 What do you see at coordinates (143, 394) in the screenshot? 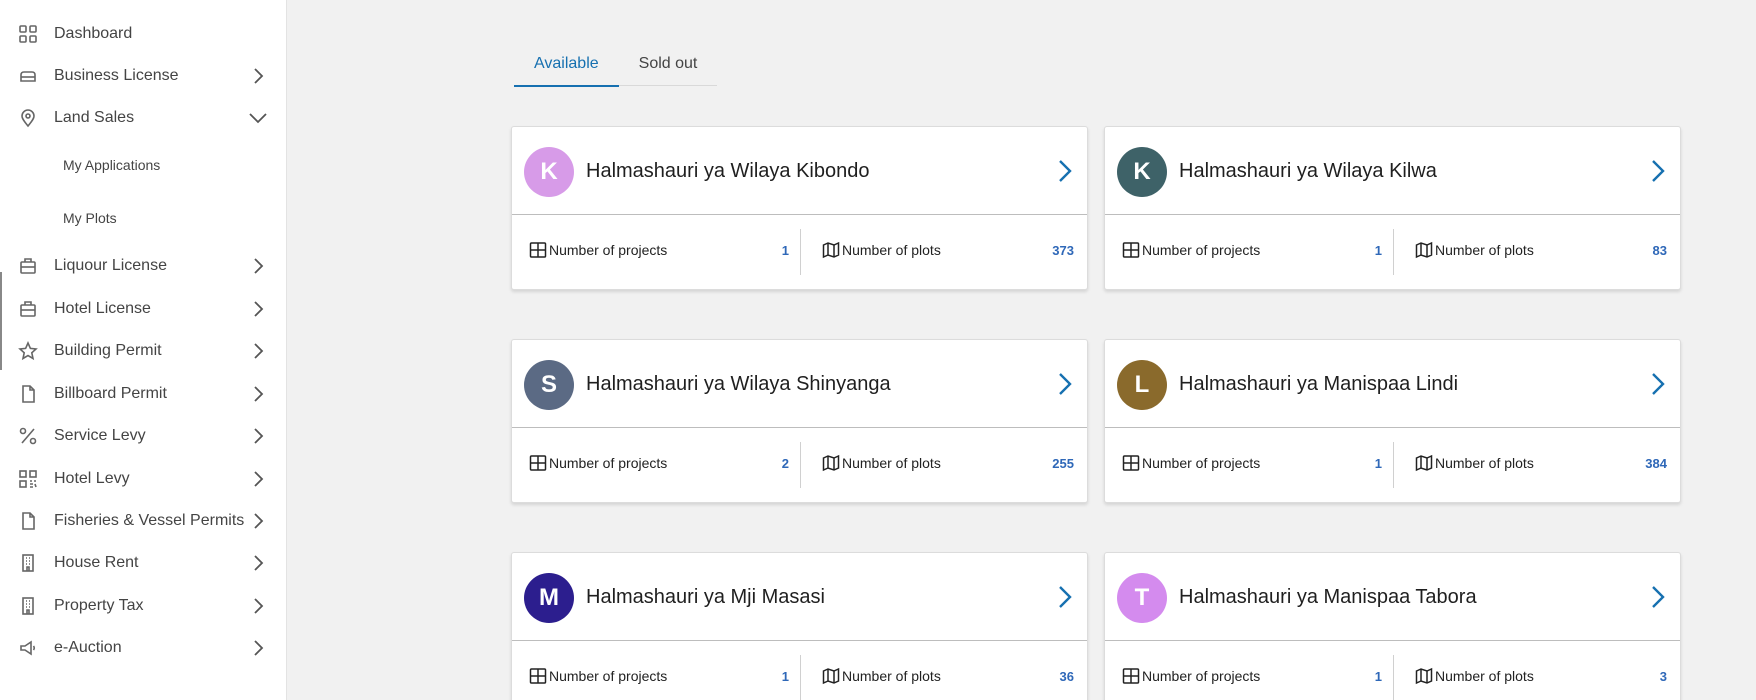
I see `sidebar-item-billboard-permit: Billboard Permit` at bounding box center [143, 394].